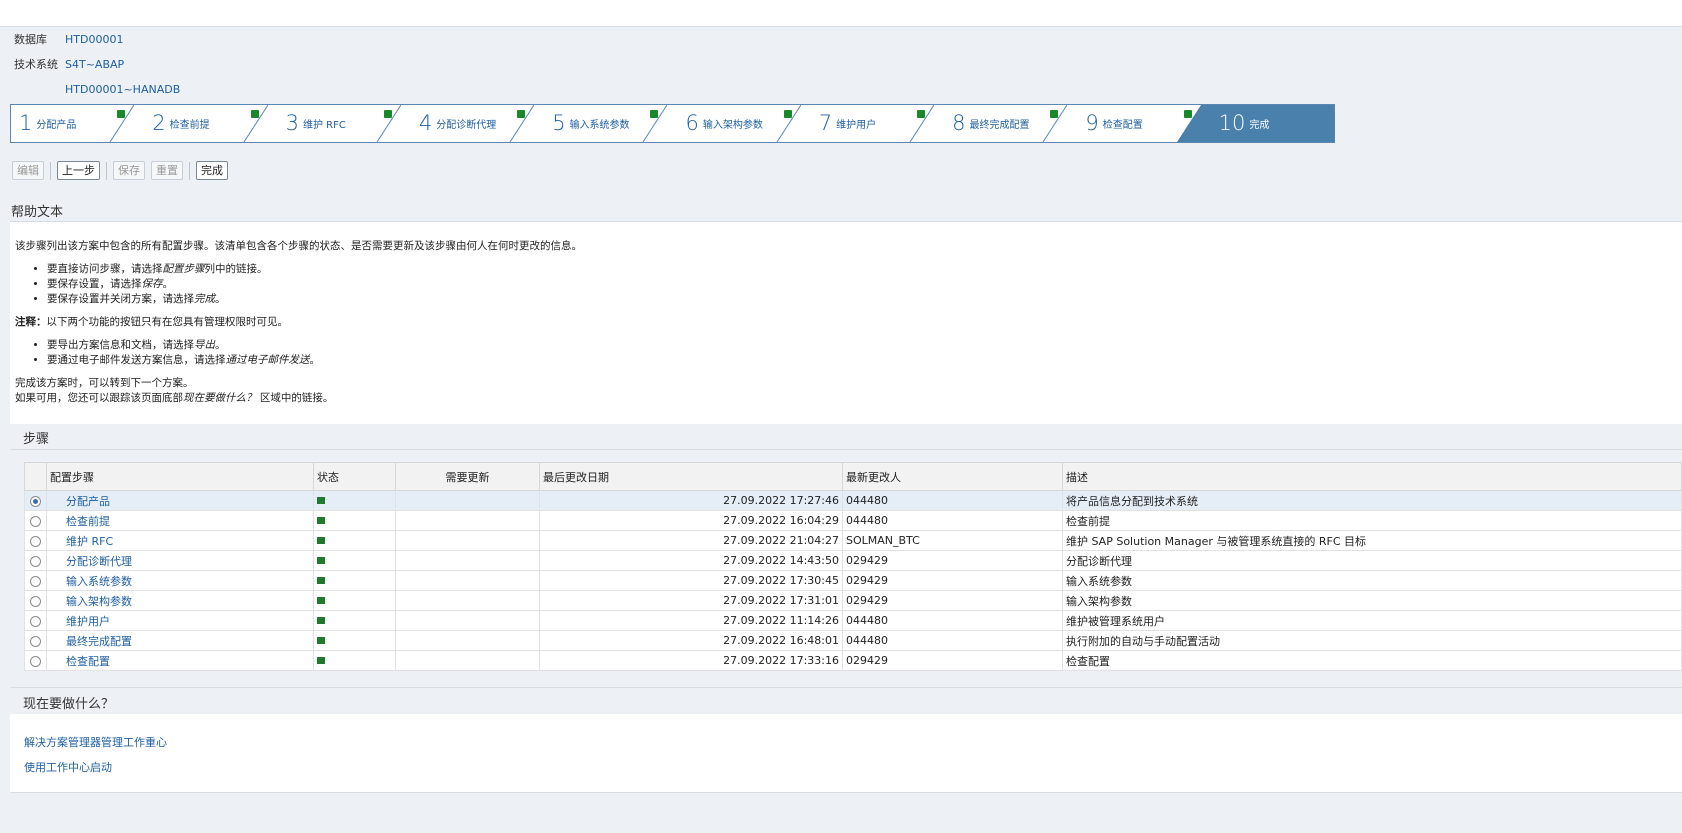  Describe the element at coordinates (425, 123) in the screenshot. I see `step-number: 4` at that location.